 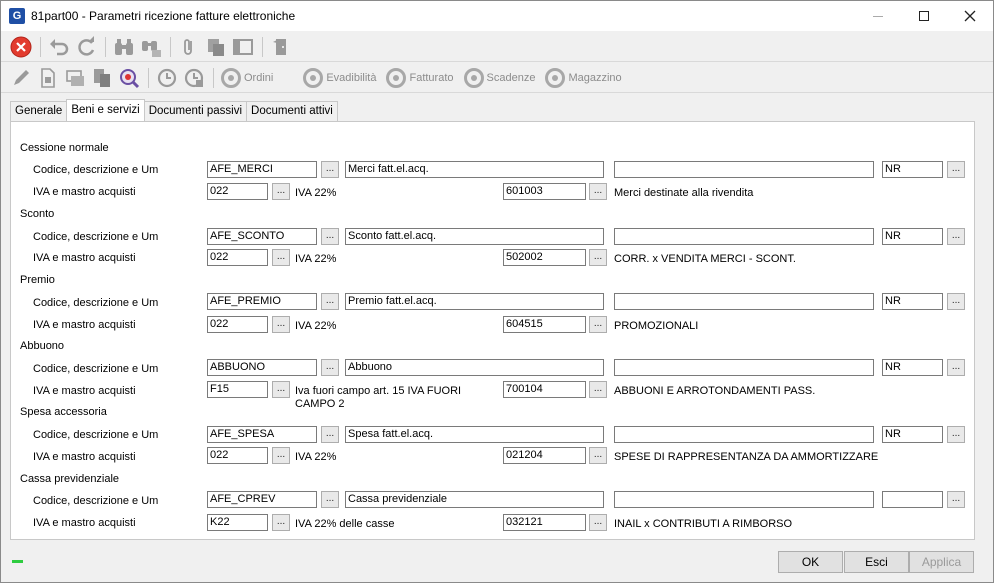 I want to click on codice-field: ABBUONO, so click(x=262, y=367).